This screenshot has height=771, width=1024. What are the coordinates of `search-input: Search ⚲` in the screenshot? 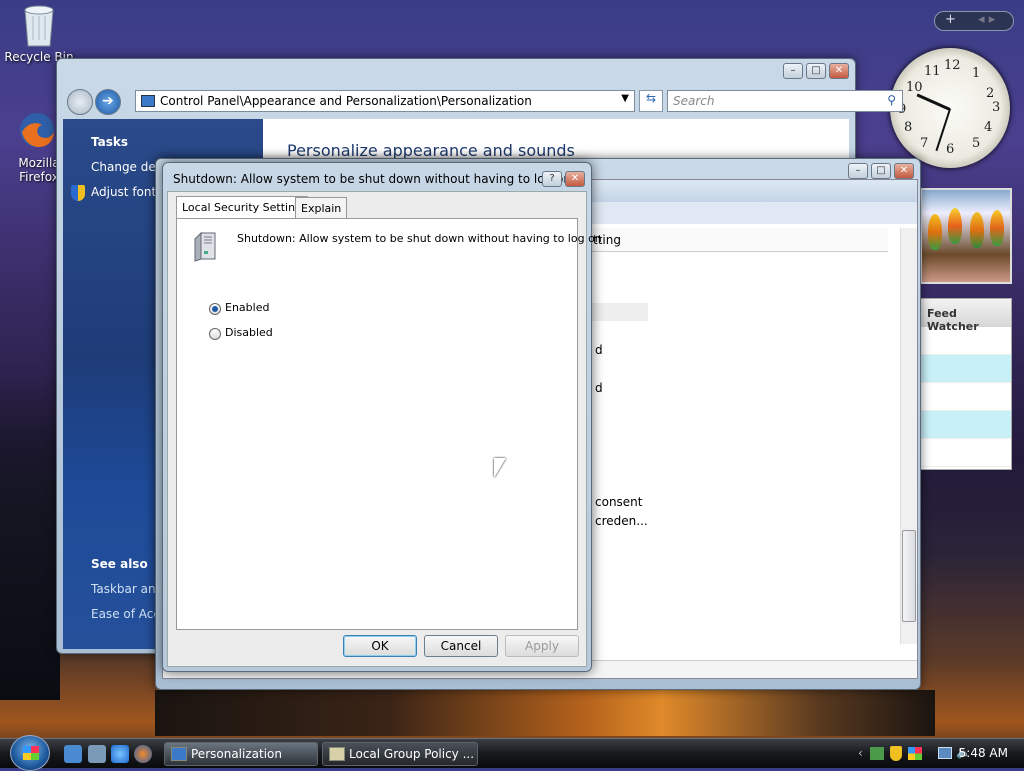 It's located at (785, 101).